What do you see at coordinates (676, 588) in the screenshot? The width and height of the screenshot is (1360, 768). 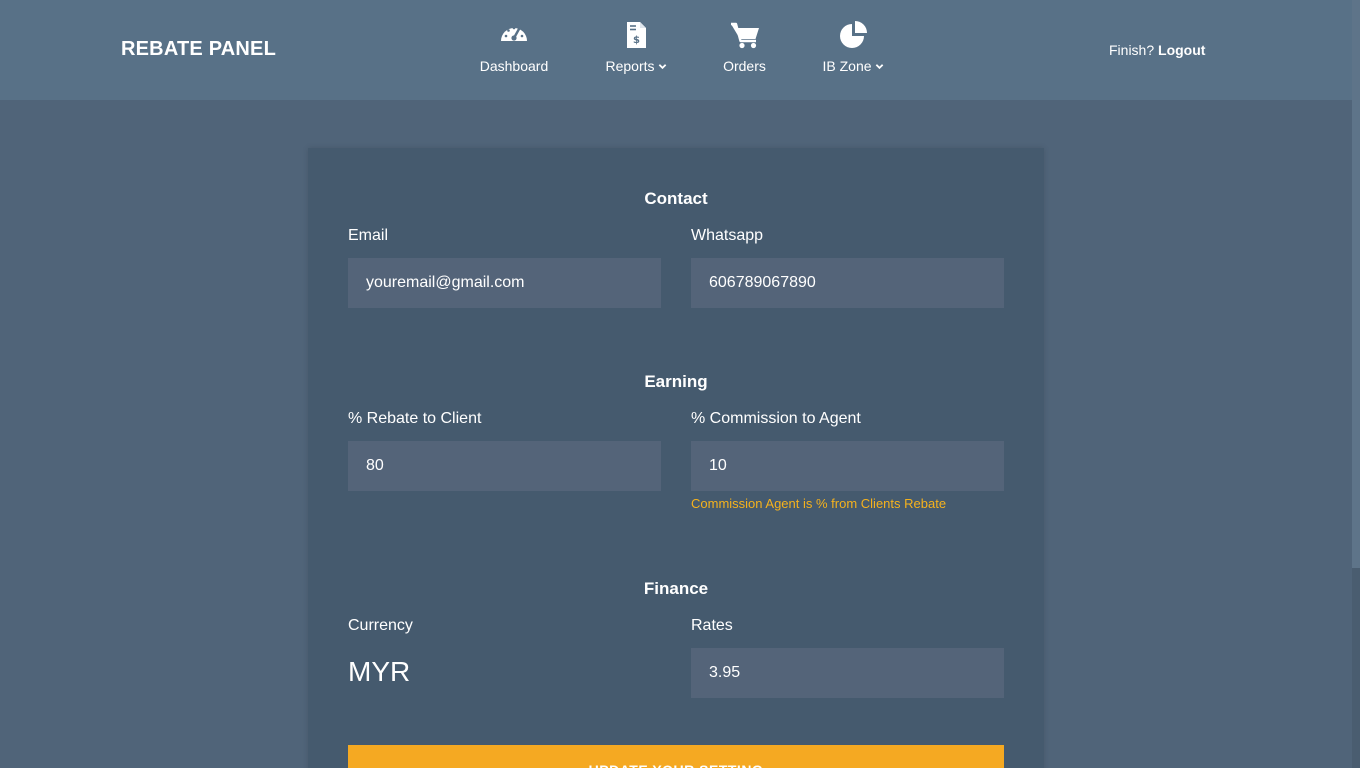 I see `finance-section-title: Finance` at bounding box center [676, 588].